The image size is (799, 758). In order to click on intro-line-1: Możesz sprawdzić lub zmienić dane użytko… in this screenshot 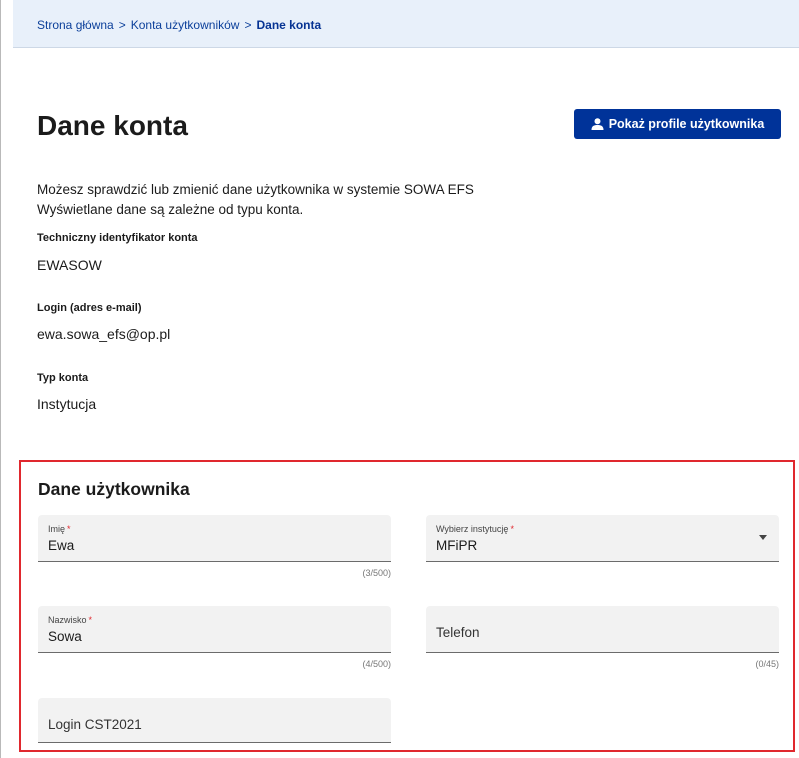, I will do `click(255, 189)`.